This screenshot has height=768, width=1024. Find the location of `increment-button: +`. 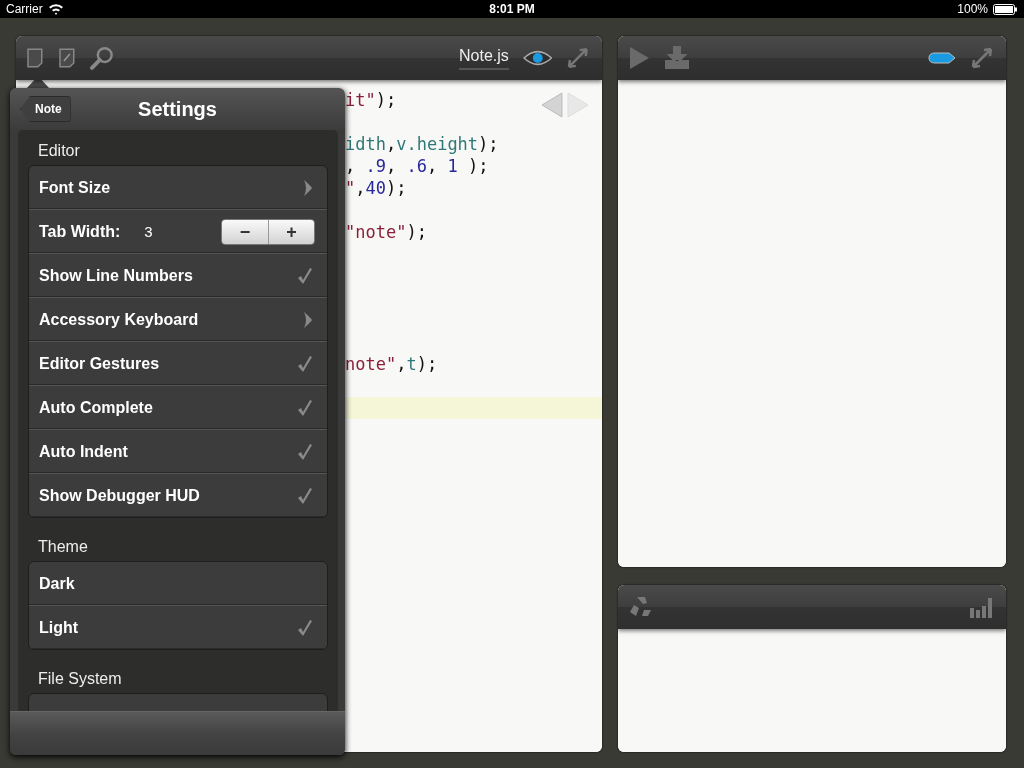

increment-button: + is located at coordinates (291, 231).